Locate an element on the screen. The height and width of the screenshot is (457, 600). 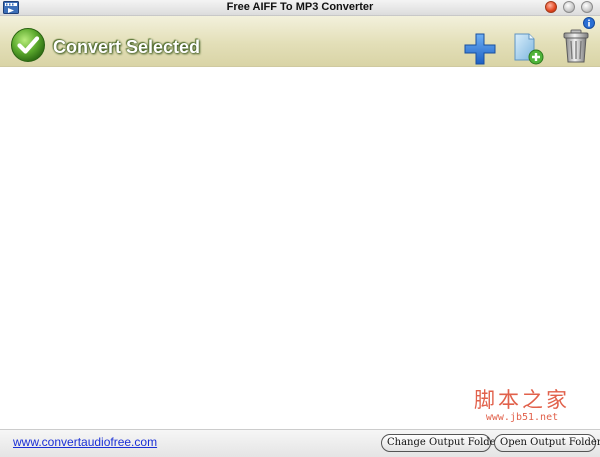
title-bar: Free AIFF To MP3 Converter is located at coordinates (300, 8).